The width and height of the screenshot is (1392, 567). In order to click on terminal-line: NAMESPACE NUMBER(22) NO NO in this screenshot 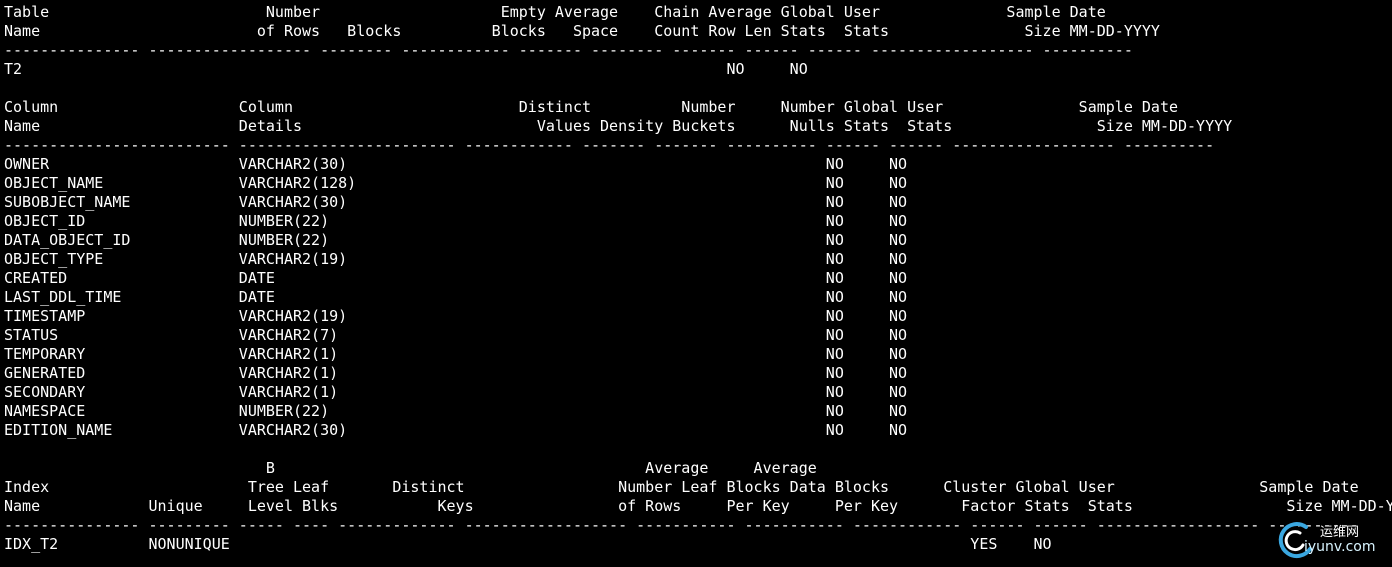, I will do `click(456, 411)`.